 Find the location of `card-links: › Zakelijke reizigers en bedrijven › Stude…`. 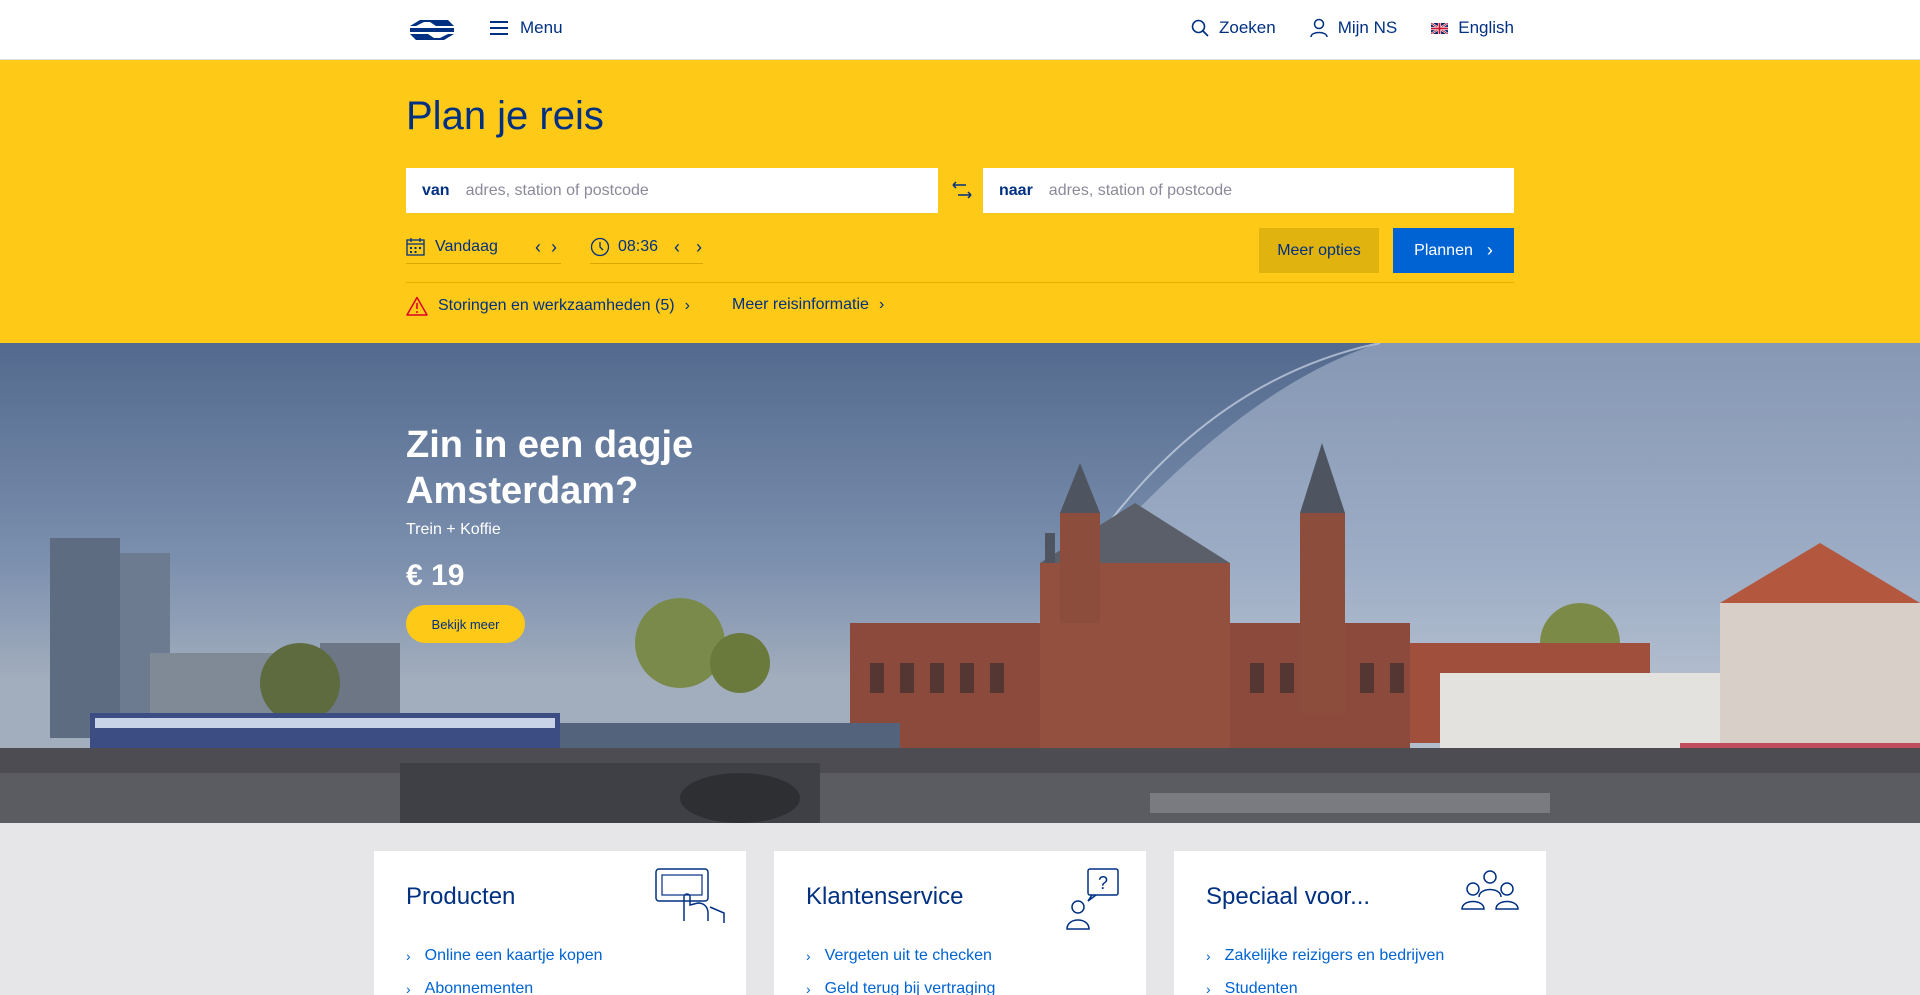

card-links: › Zakelijke reizigers en bedrijven › Stude… is located at coordinates (1325, 967).